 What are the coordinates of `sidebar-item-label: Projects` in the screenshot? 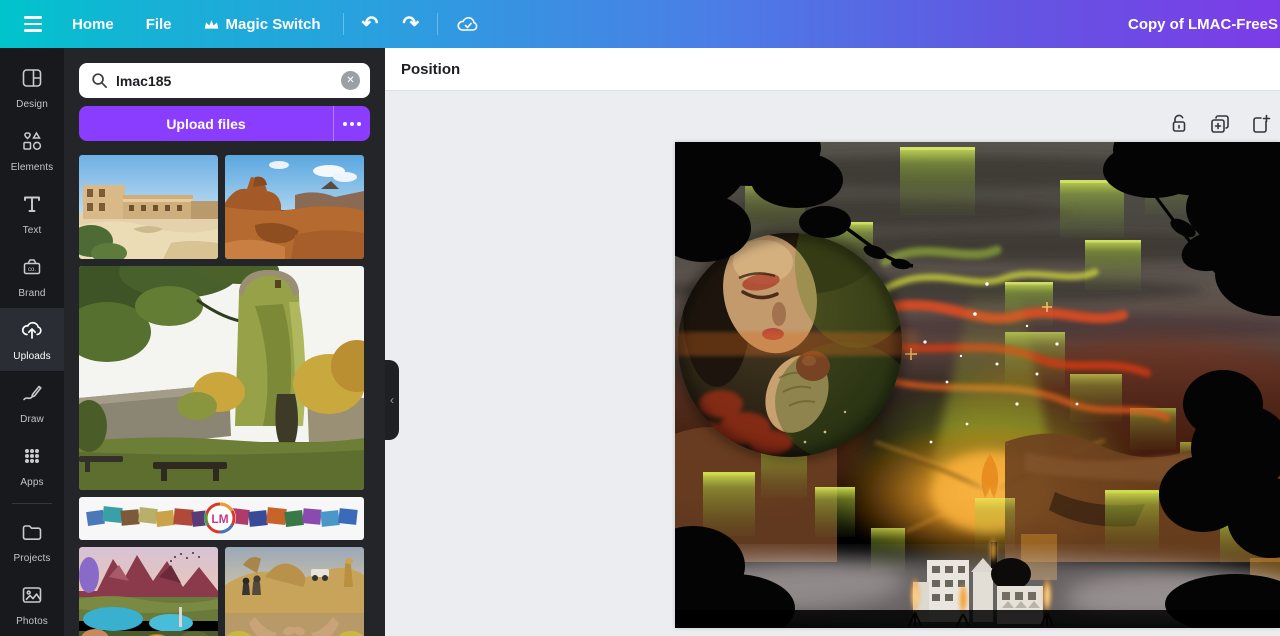 It's located at (32, 558).